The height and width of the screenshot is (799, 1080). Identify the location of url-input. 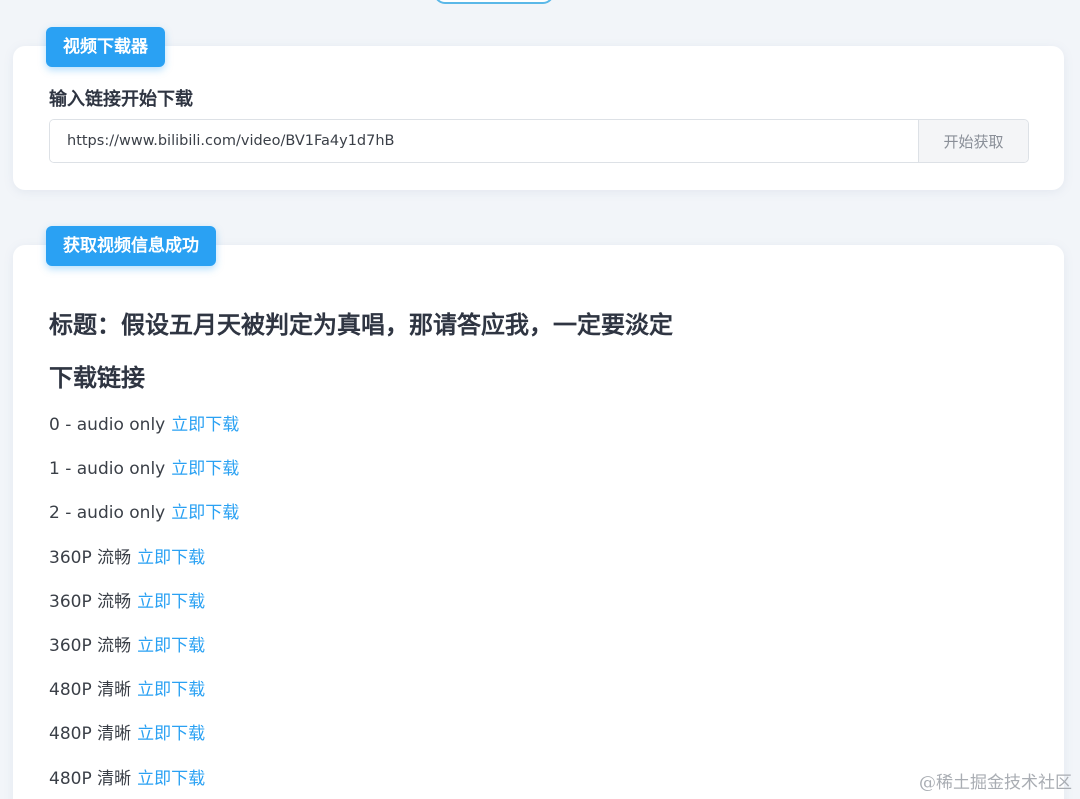
(484, 141).